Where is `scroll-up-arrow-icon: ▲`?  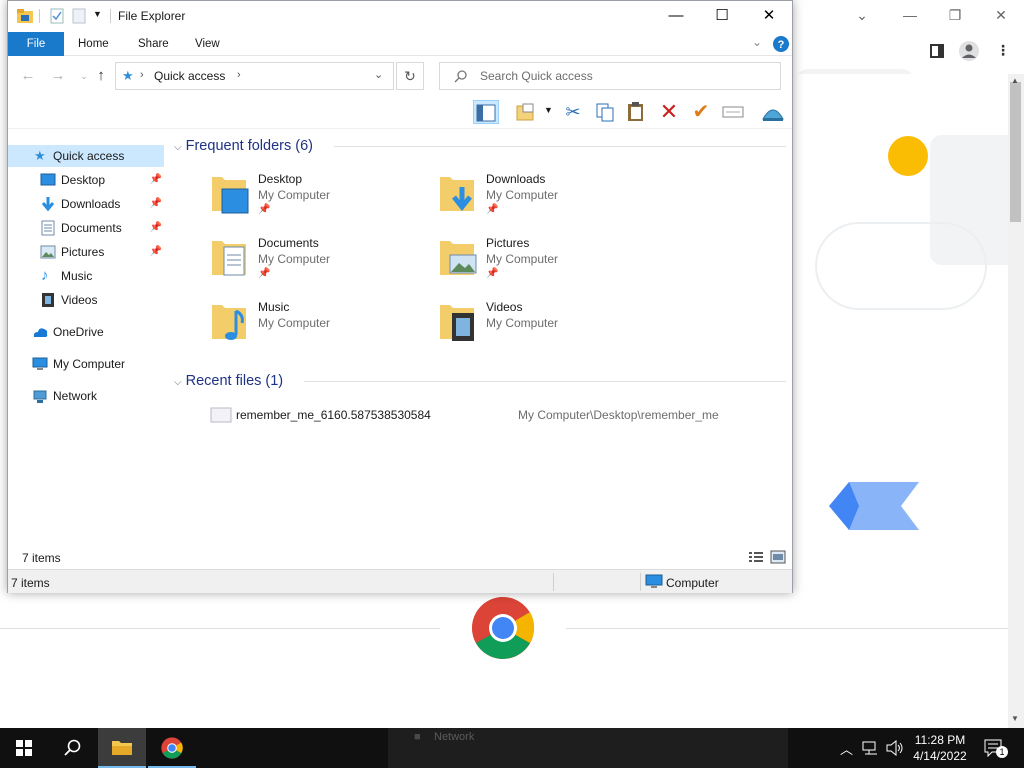 scroll-up-arrow-icon: ▲ is located at coordinates (1015, 80).